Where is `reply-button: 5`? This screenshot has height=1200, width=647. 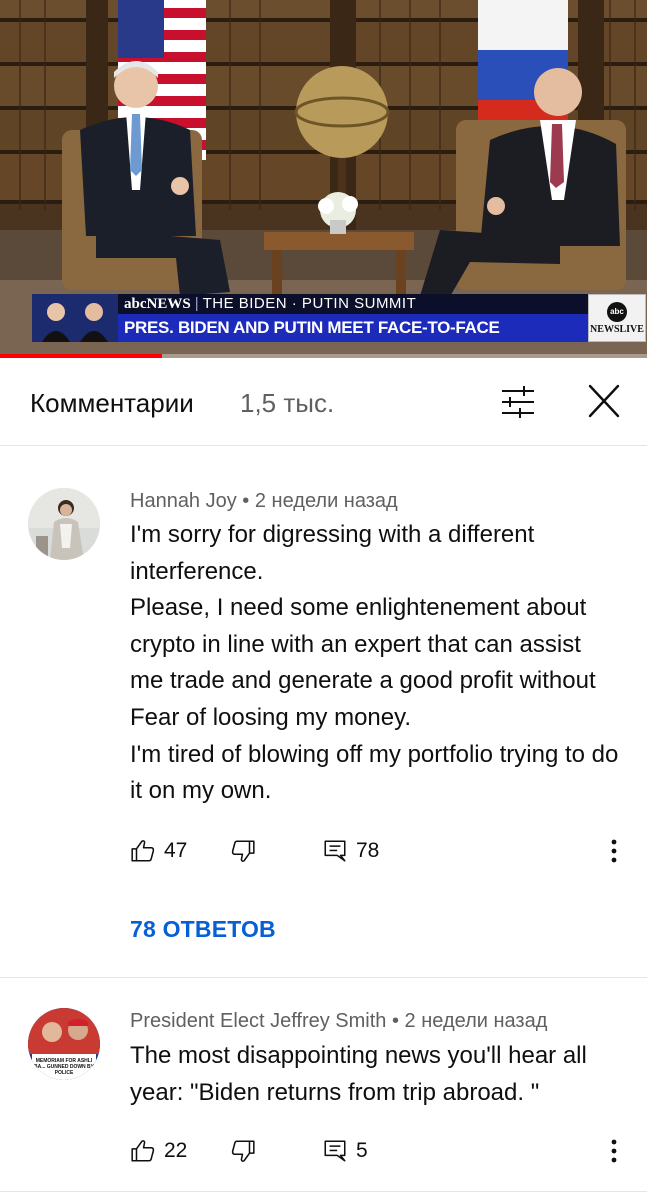 reply-button: 5 is located at coordinates (345, 1151).